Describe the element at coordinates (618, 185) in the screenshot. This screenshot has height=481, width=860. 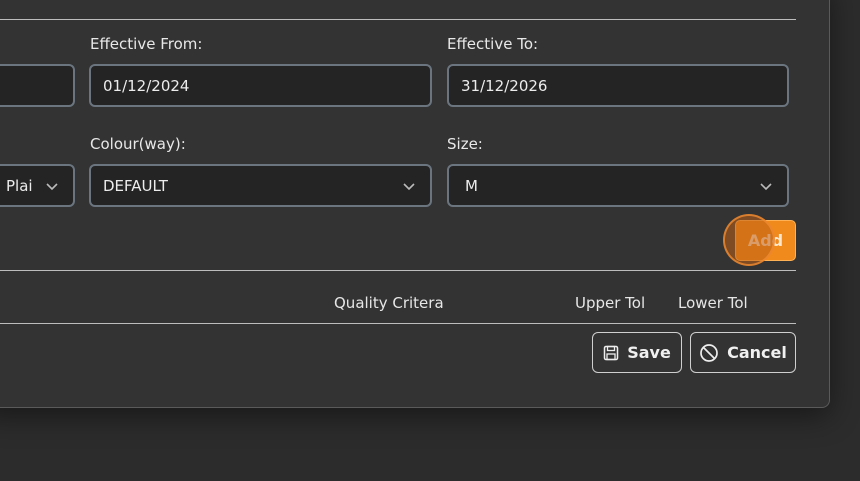
I see `size-select: M` at that location.